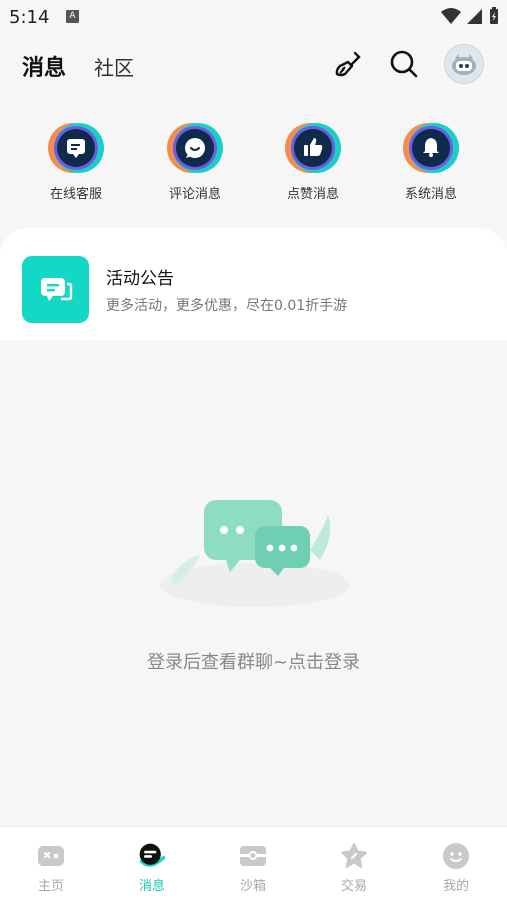 The width and height of the screenshot is (507, 903). I want to click on robot-avatar-icon, so click(464, 64).